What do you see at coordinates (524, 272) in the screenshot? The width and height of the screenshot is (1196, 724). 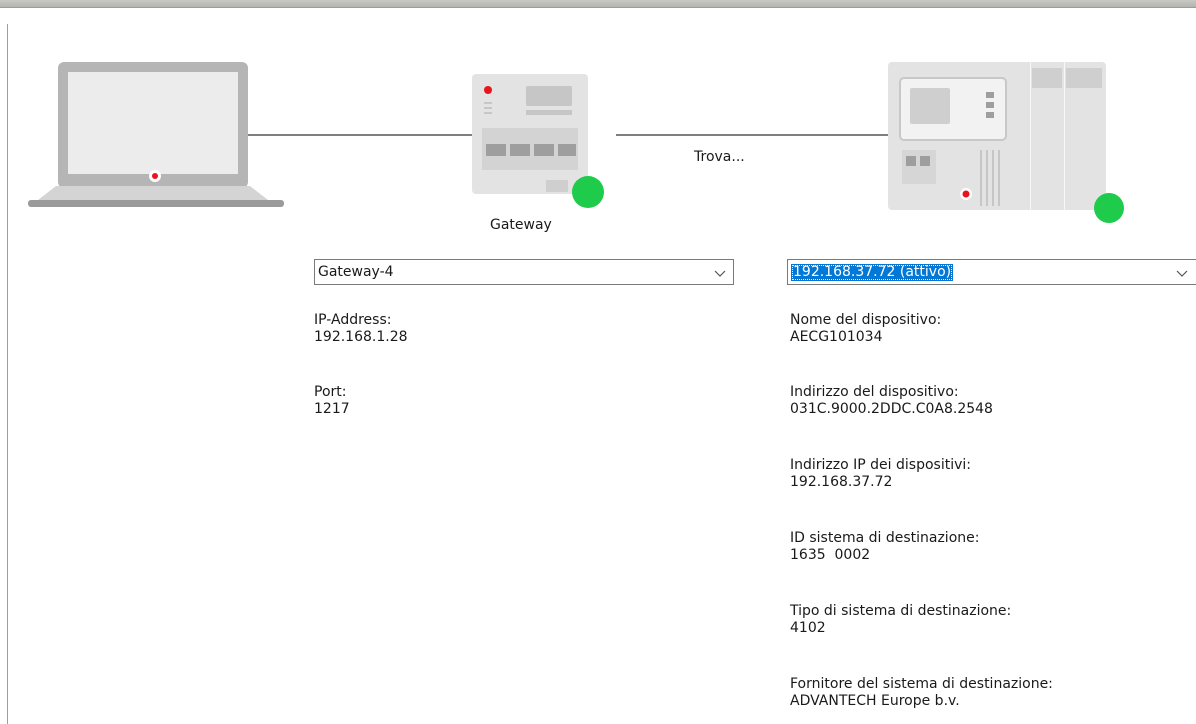 I see `gateway-select: Gateway-4` at bounding box center [524, 272].